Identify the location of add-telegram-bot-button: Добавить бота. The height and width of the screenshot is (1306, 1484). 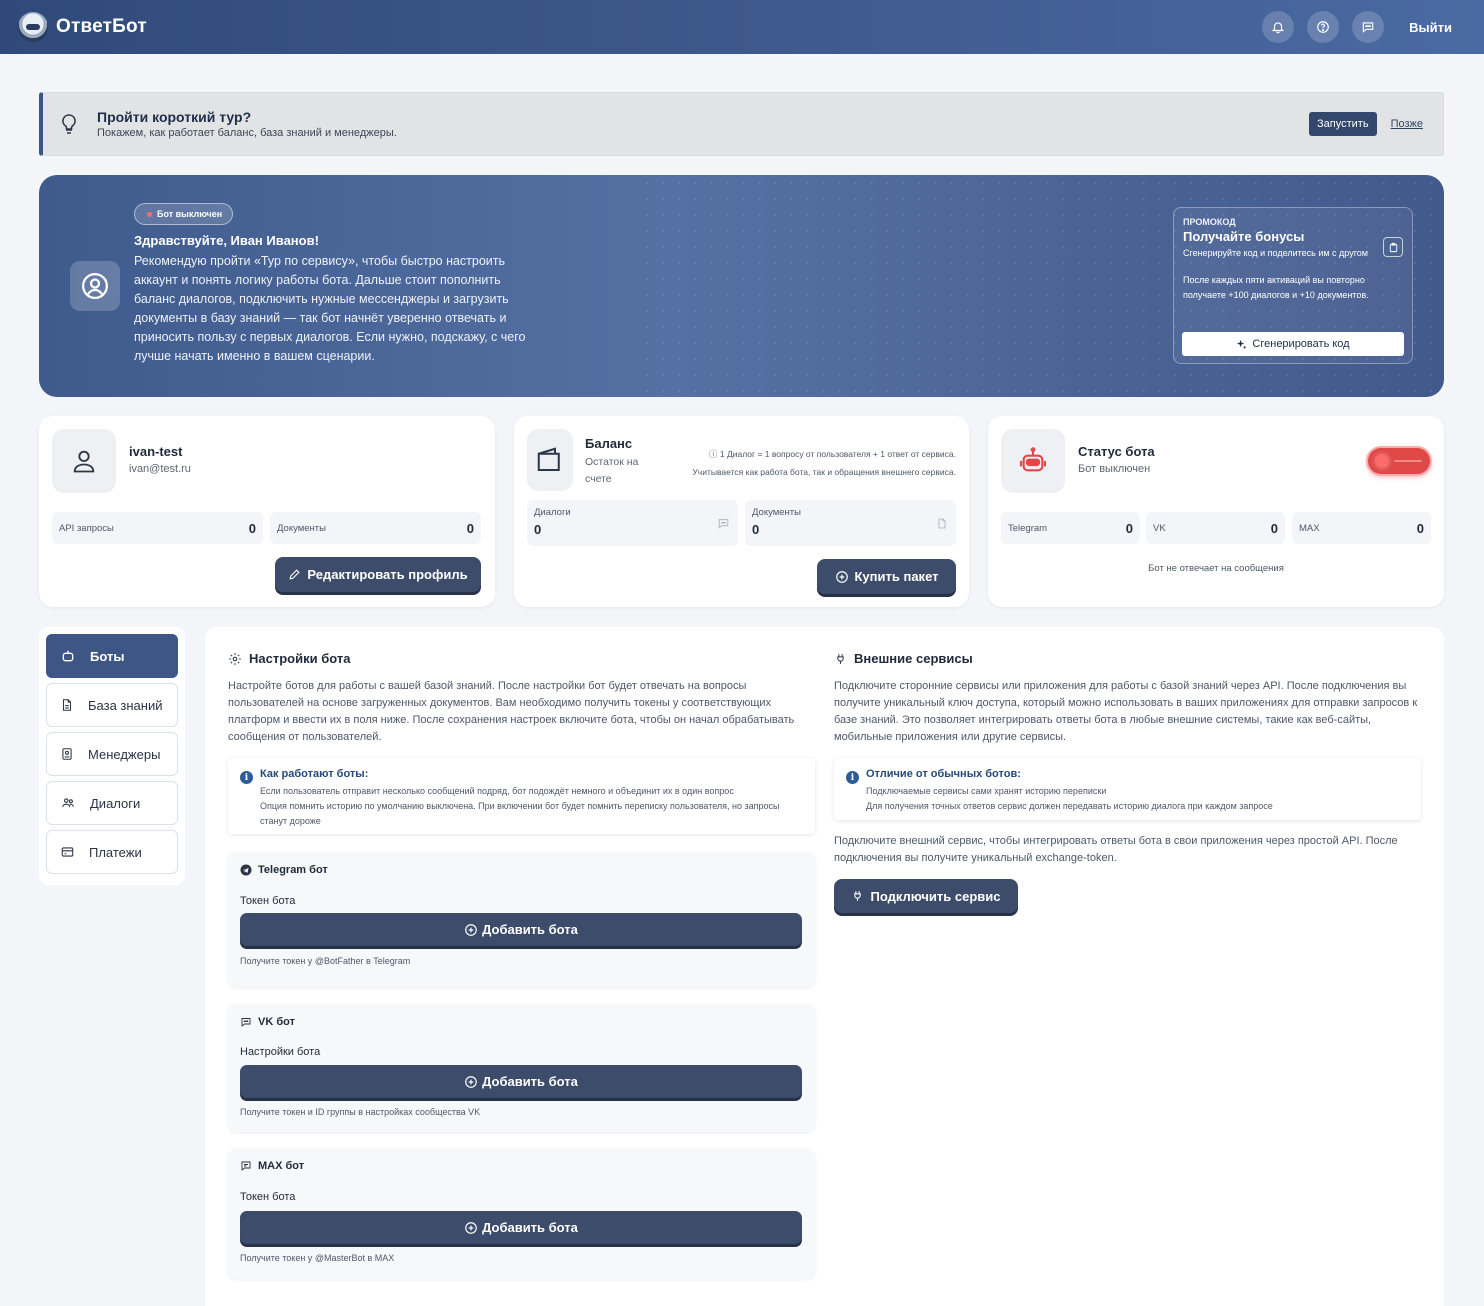
(521, 929).